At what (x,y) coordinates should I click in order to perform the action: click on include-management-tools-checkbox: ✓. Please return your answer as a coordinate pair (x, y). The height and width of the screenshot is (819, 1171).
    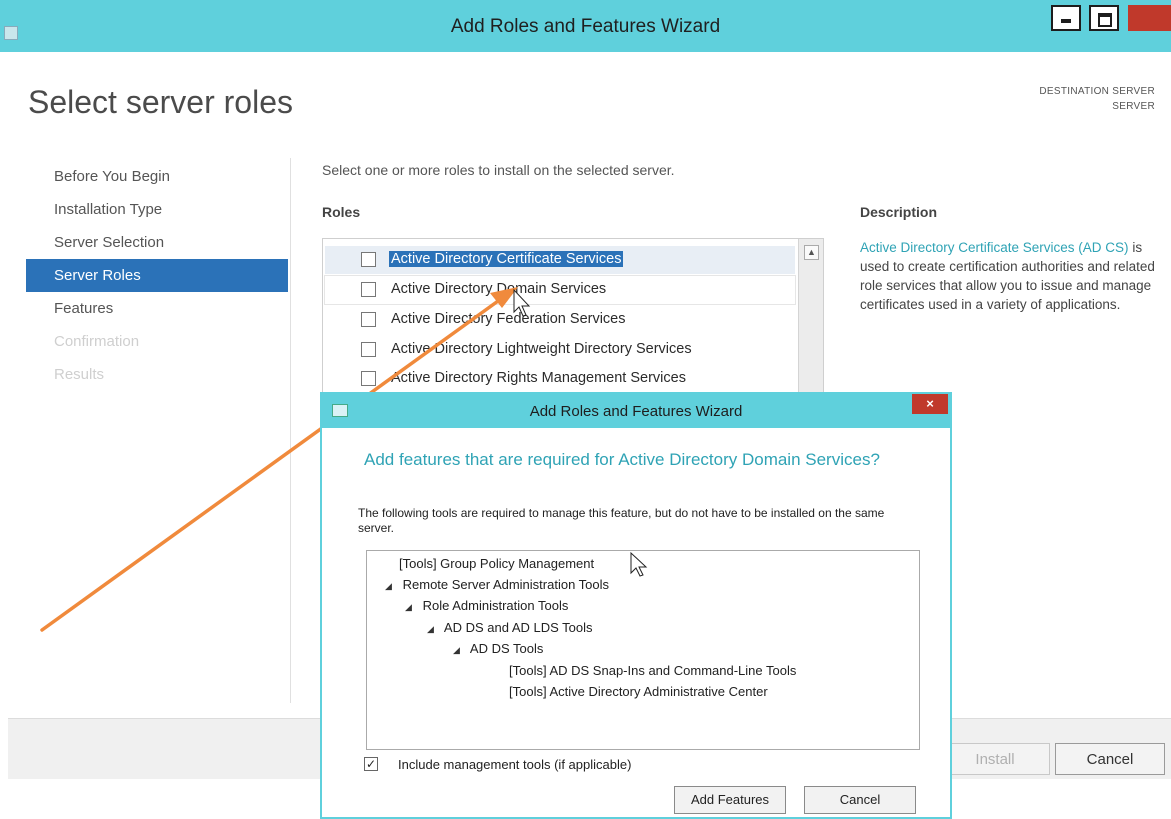
    Looking at the image, I should click on (371, 764).